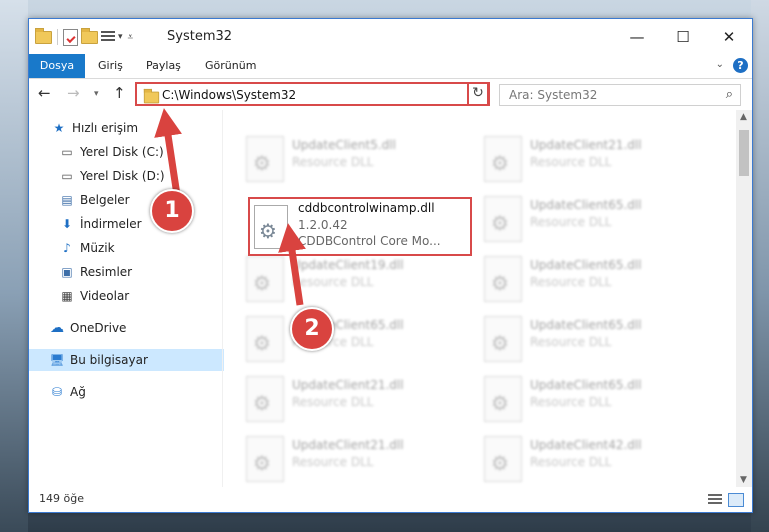  I want to click on toolbar-separator, so click(57, 37).